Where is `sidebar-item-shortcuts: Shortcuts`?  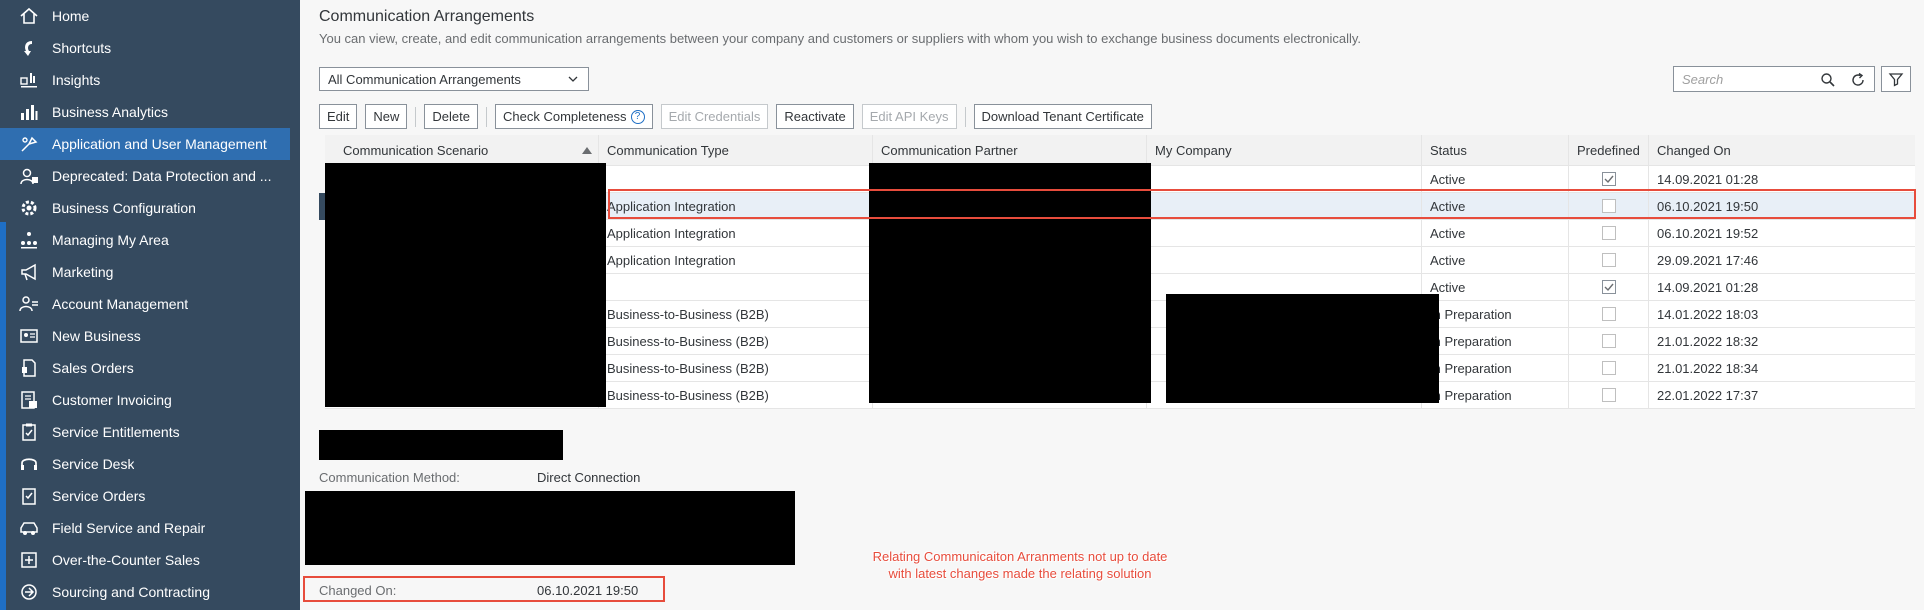
sidebar-item-shortcuts: Shortcuts is located at coordinates (145, 48).